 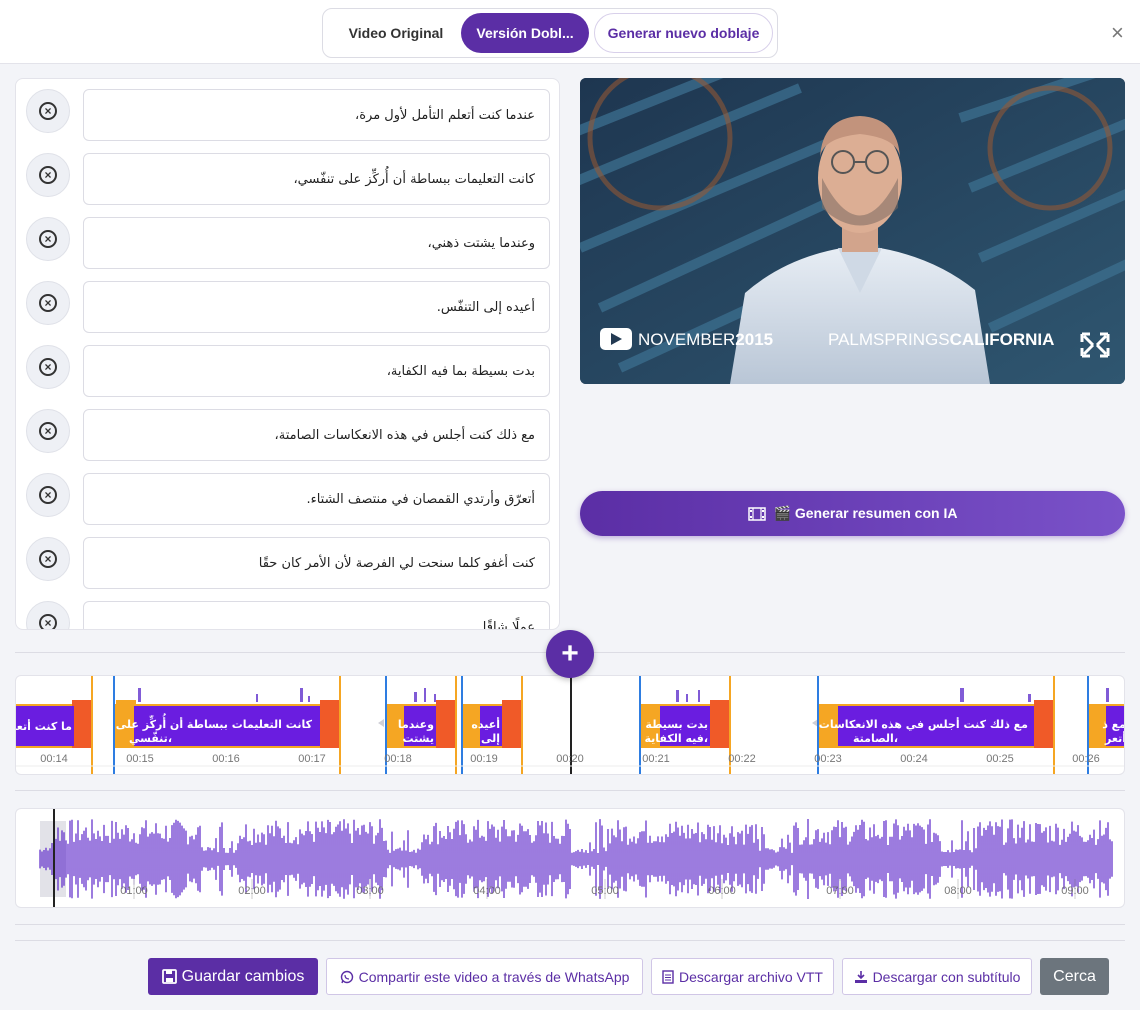 I want to click on segment-text: وعندما, so click(x=416, y=724).